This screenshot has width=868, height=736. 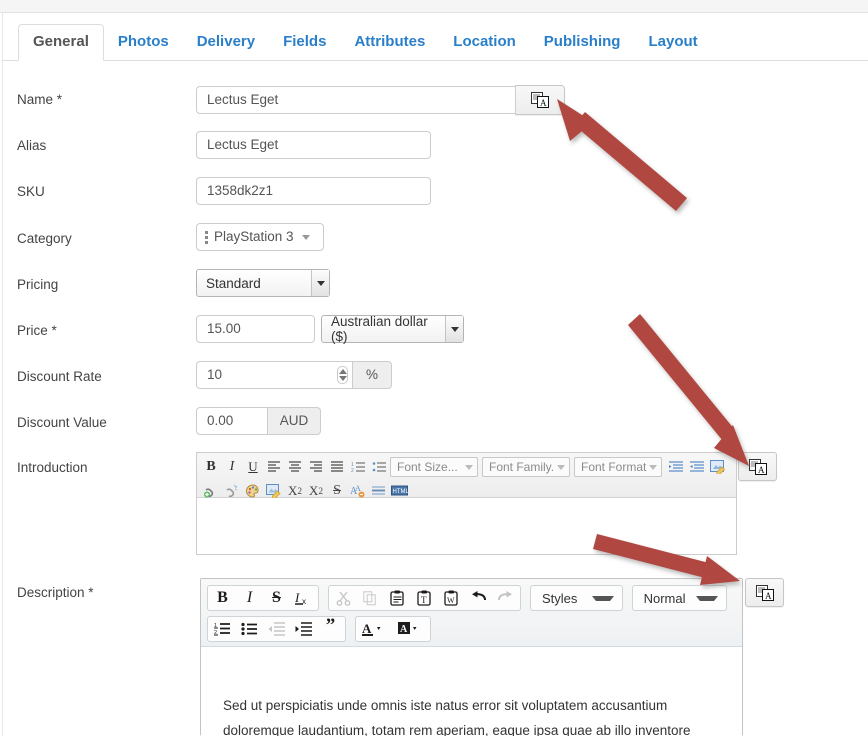 What do you see at coordinates (263, 283) in the screenshot?
I see `pricing-select: Standard` at bounding box center [263, 283].